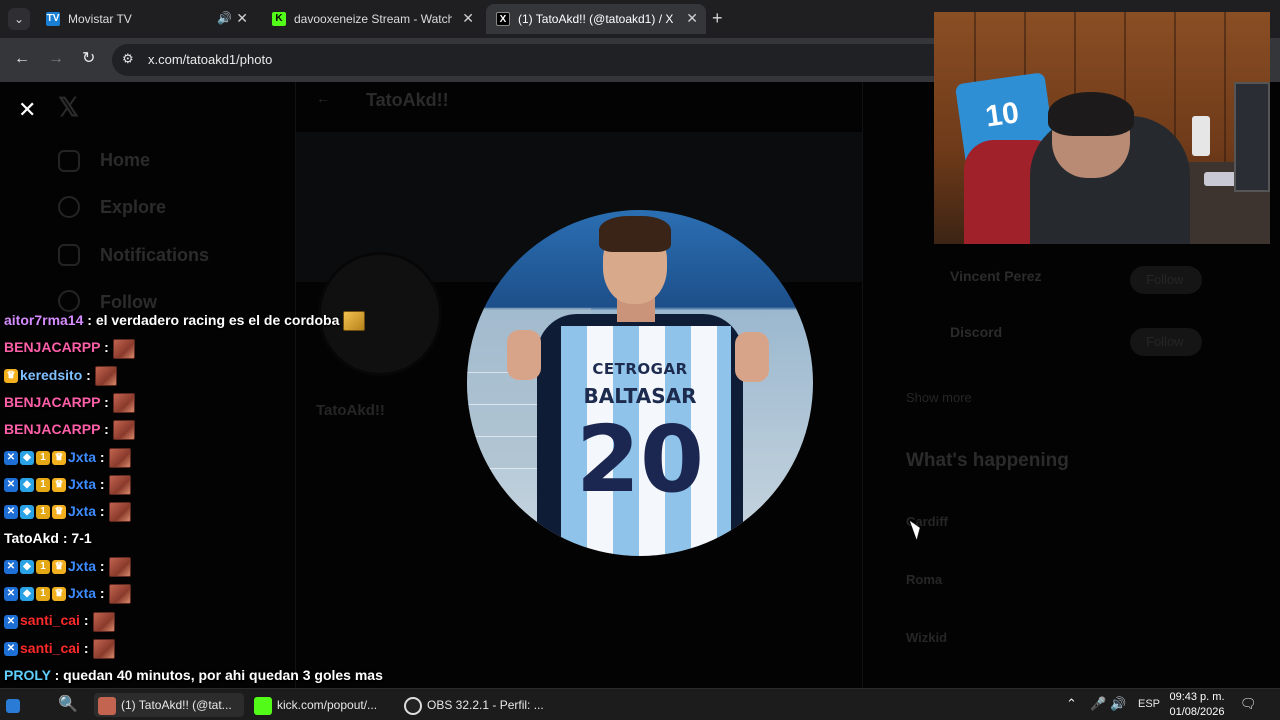 The image size is (1280, 720). What do you see at coordinates (13, 705) in the screenshot?
I see `windows-icon` at bounding box center [13, 705].